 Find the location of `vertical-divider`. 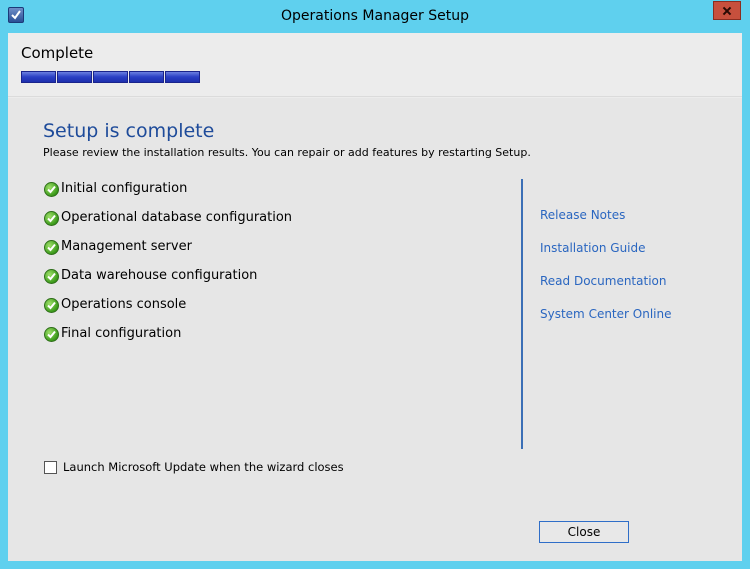

vertical-divider is located at coordinates (522, 314).